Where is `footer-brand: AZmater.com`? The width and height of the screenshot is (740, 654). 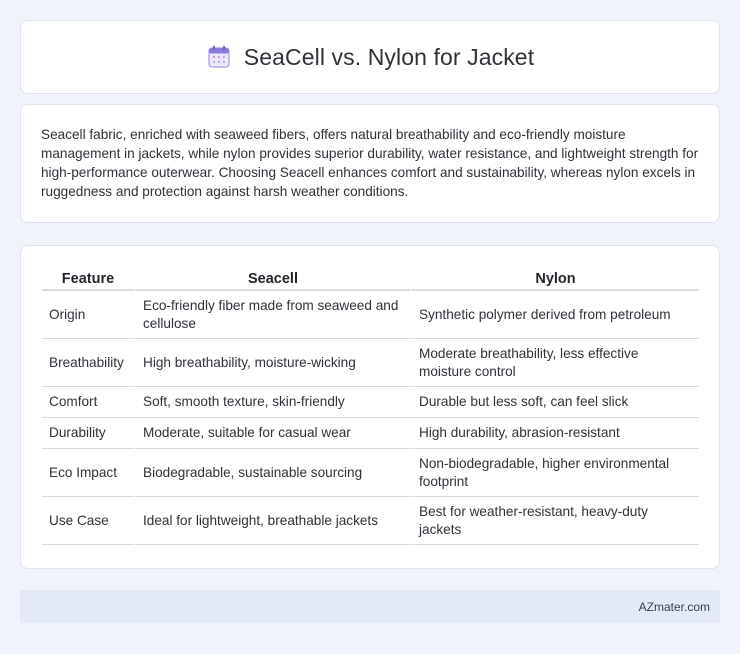
footer-brand: AZmater.com is located at coordinates (674, 606).